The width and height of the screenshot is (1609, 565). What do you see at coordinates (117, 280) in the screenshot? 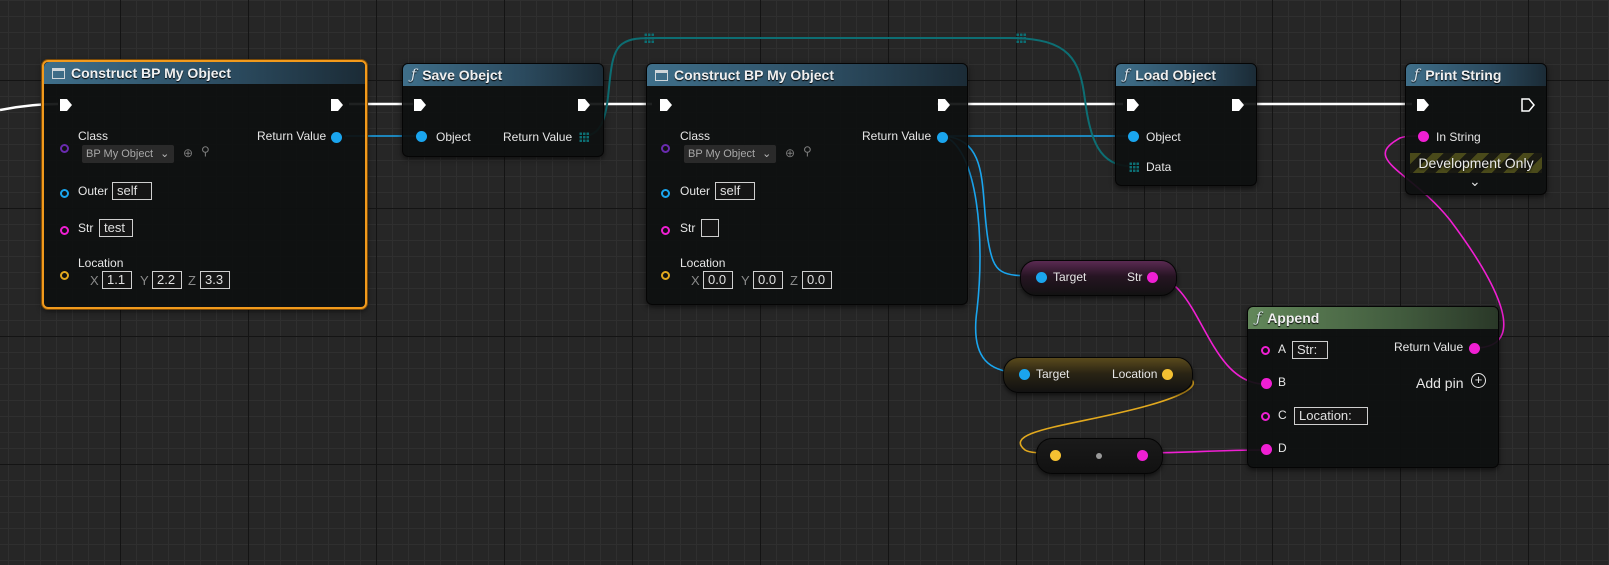
I see `x-field: 1.1` at bounding box center [117, 280].